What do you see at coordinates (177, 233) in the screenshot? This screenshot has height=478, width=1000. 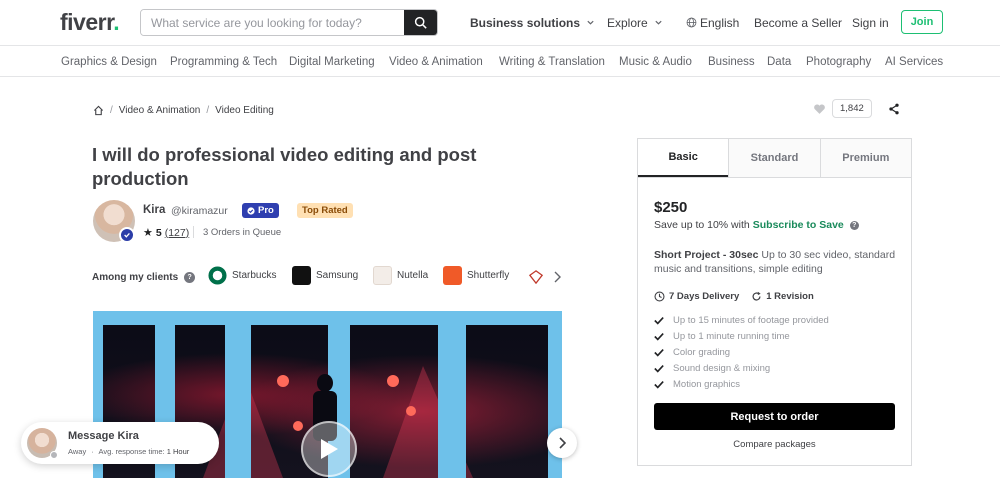 I see `reviews-count: (127)` at bounding box center [177, 233].